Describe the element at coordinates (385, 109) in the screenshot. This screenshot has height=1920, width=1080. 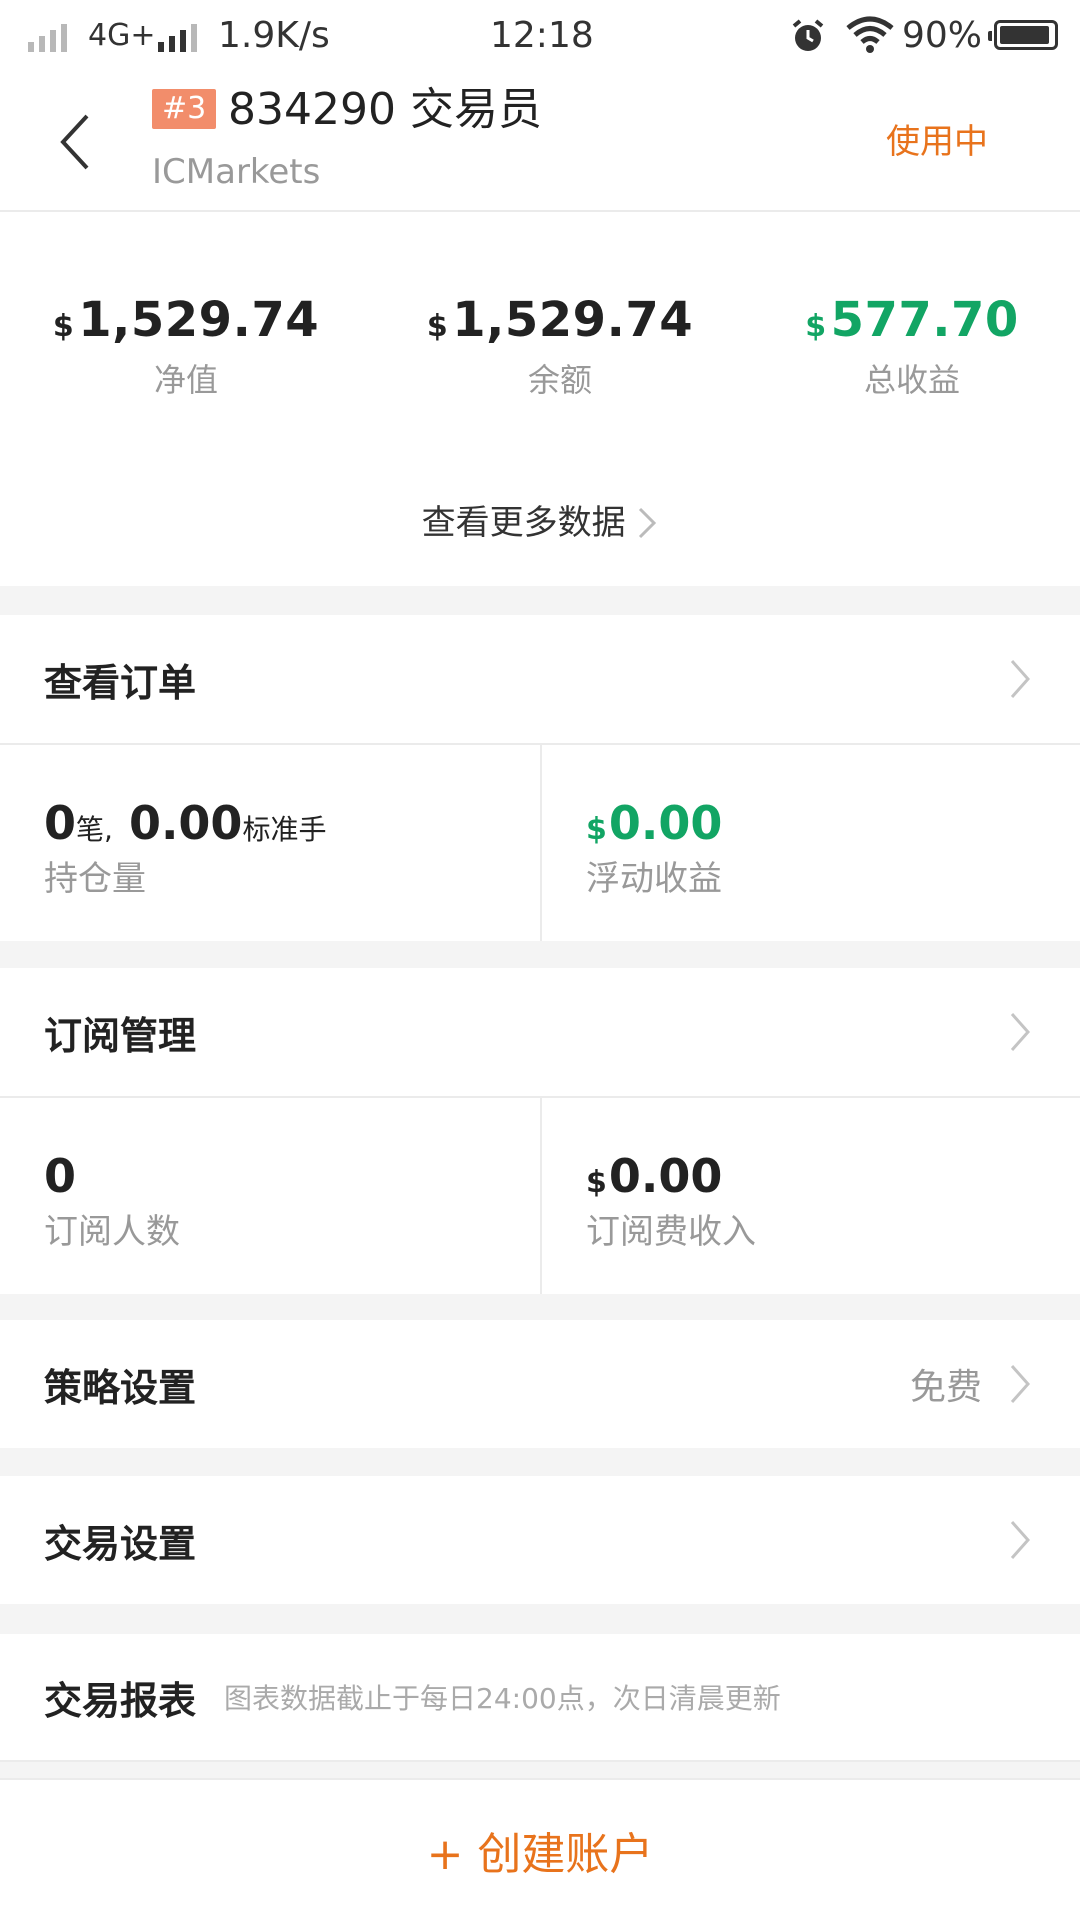
I see `account-title: 834290 交易员` at that location.